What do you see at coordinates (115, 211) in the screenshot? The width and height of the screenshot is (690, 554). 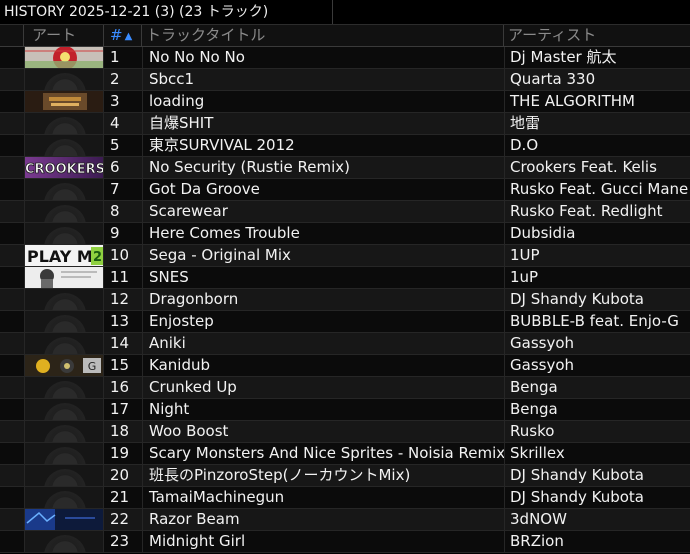 I see `track-number: 8` at bounding box center [115, 211].